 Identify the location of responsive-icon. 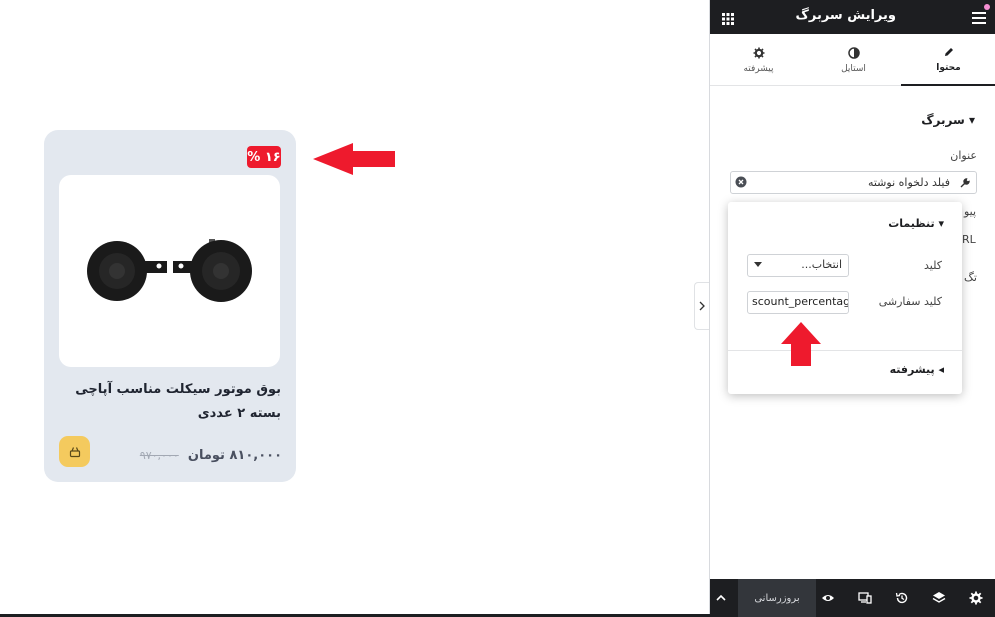
(865, 599).